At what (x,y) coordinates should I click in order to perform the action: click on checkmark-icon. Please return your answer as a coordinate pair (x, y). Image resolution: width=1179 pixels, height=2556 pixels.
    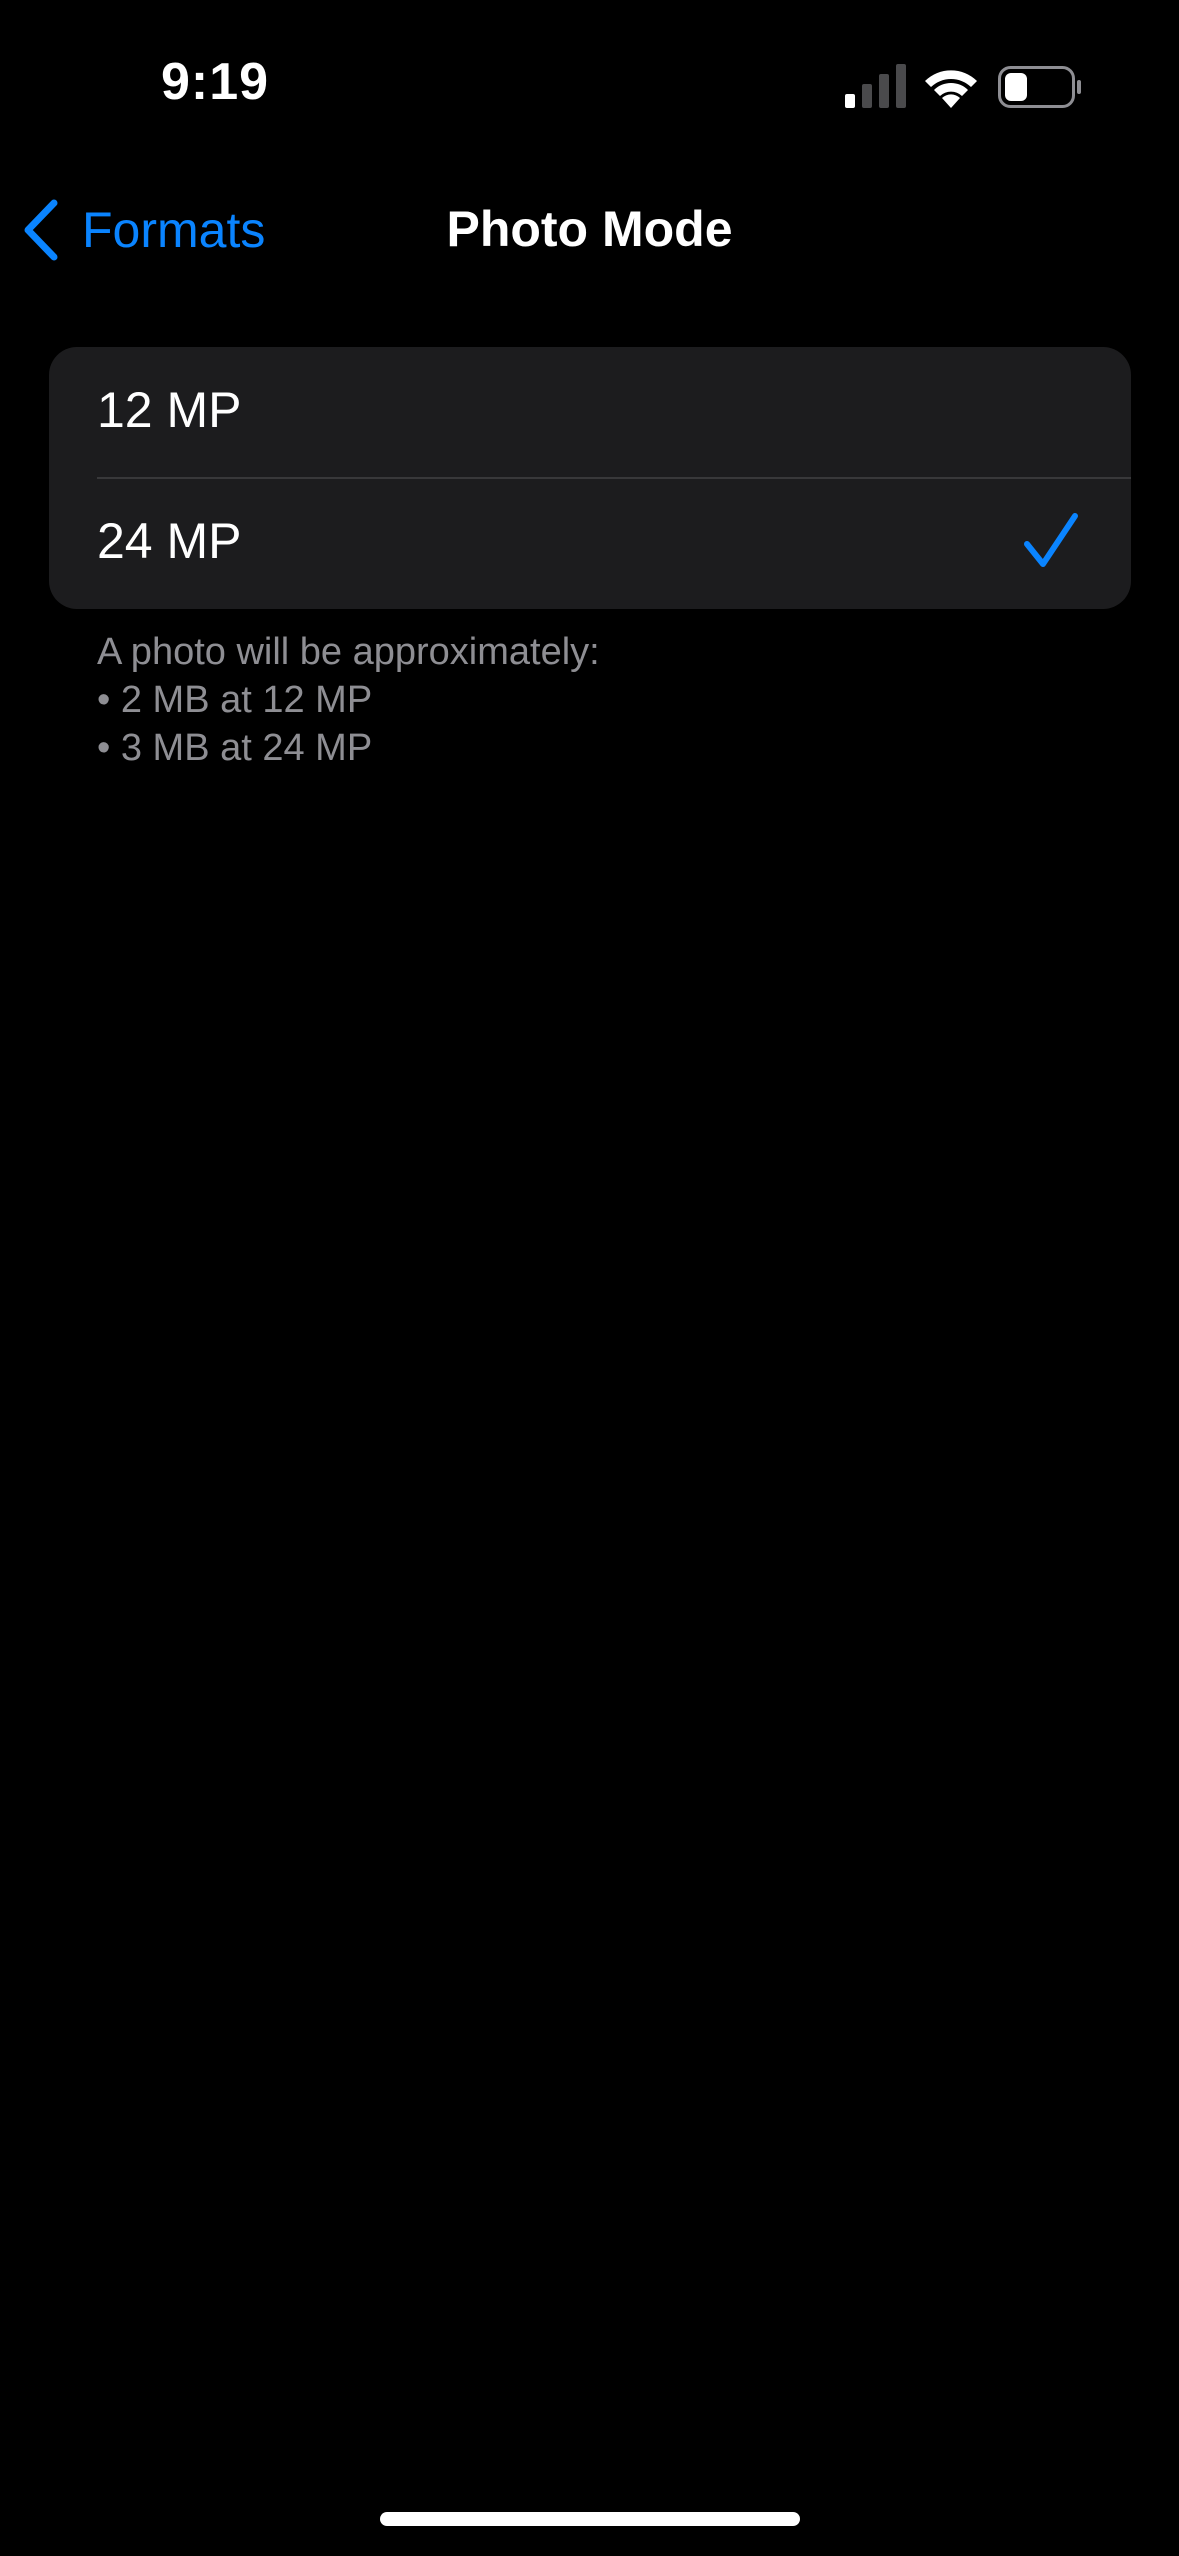
    Looking at the image, I should click on (1051, 540).